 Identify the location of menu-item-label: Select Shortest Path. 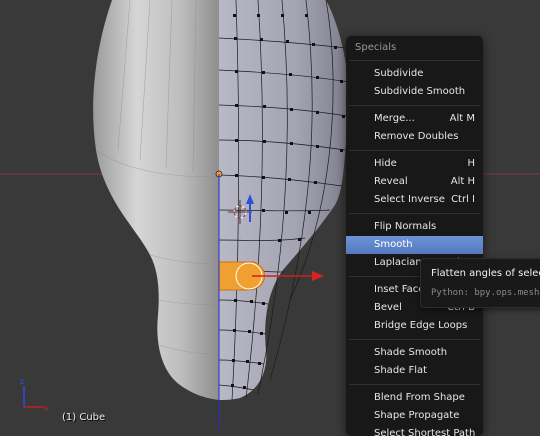
(425, 432).